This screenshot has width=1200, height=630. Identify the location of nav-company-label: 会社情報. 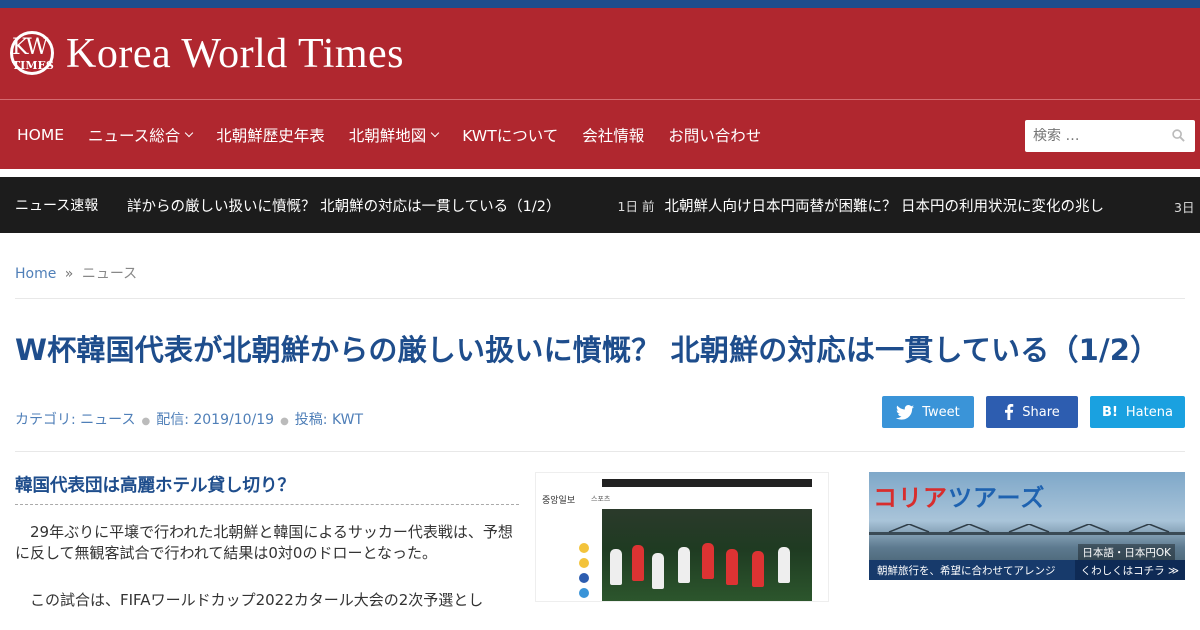
(613, 135).